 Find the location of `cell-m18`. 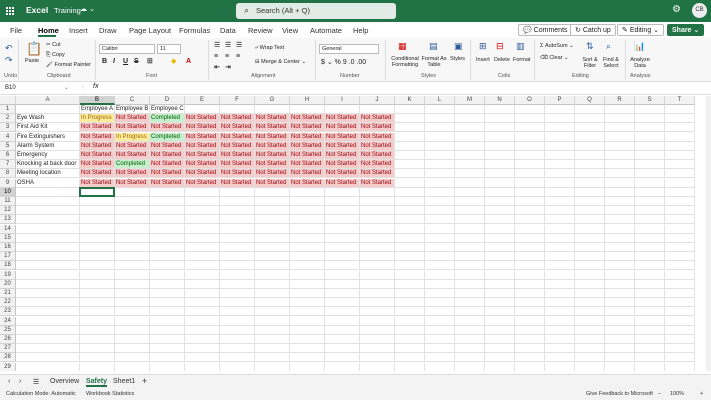

cell-m18 is located at coordinates (470, 266).